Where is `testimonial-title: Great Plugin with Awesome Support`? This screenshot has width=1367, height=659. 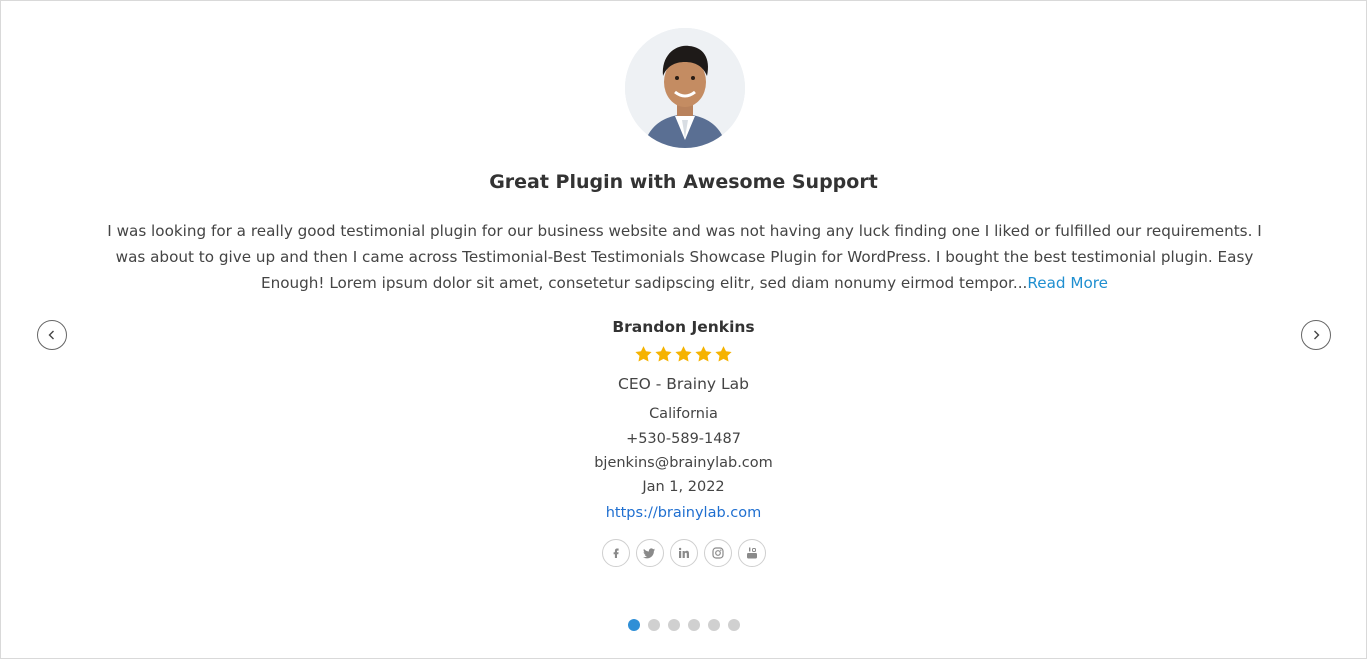 testimonial-title: Great Plugin with Awesome Support is located at coordinates (683, 182).